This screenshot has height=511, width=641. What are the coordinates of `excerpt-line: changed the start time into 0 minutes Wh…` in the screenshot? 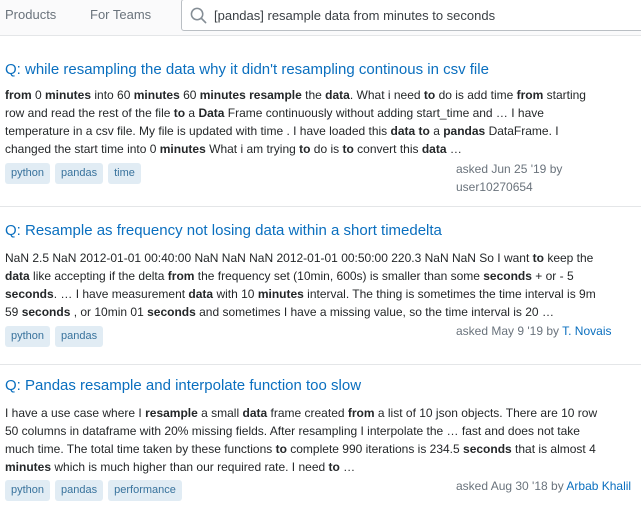 It's located at (323, 149).